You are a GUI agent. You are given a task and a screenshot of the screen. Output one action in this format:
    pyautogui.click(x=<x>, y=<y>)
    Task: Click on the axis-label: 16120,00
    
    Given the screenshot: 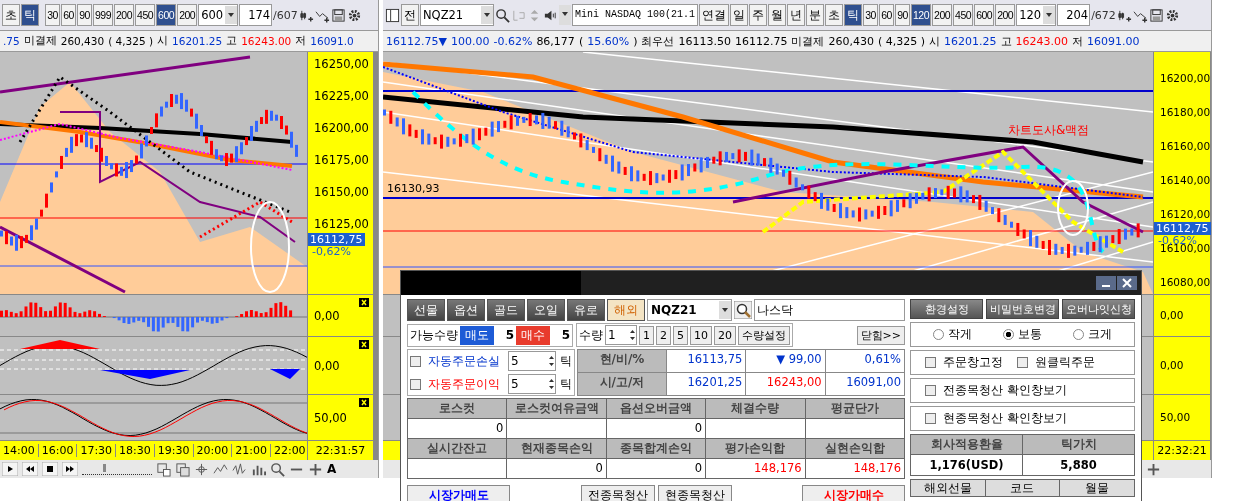 What is the action you would take?
    pyautogui.click(x=1185, y=214)
    